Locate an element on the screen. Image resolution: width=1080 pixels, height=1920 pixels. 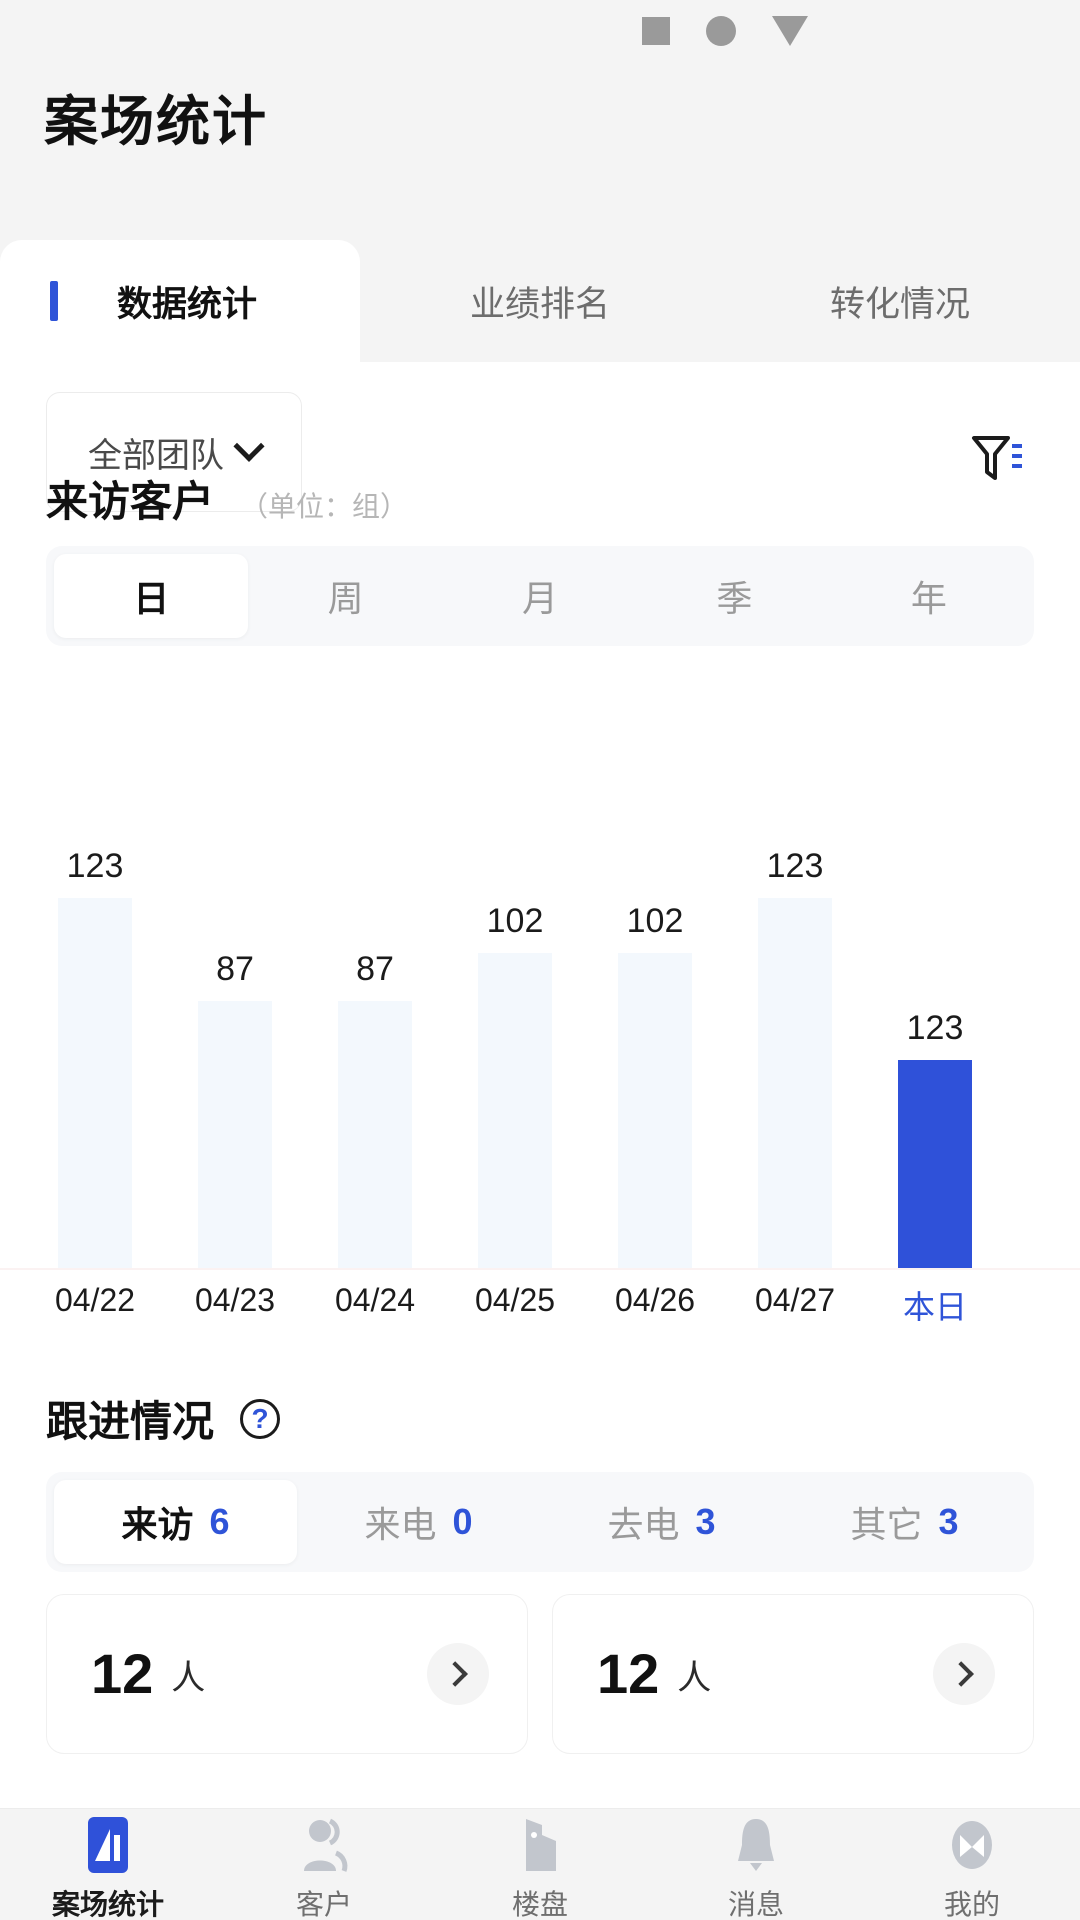
nav-item-stats: 案场统计 is located at coordinates (108, 1864).